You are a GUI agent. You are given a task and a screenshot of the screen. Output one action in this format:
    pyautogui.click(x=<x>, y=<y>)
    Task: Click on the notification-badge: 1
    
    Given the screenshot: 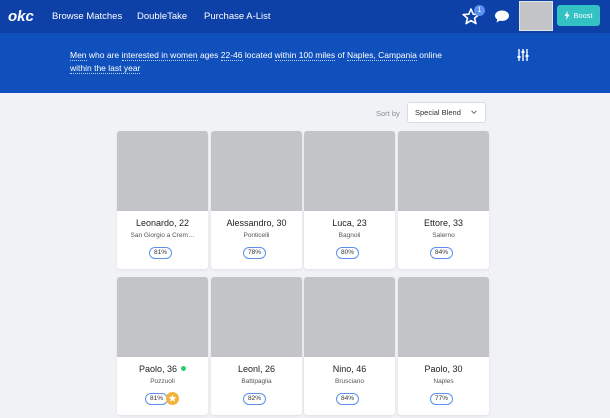 What is the action you would take?
    pyautogui.click(x=479, y=10)
    